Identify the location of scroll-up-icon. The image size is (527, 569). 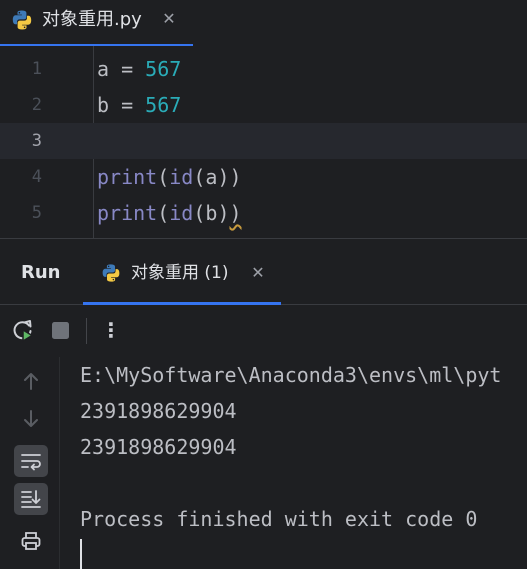
(31, 381).